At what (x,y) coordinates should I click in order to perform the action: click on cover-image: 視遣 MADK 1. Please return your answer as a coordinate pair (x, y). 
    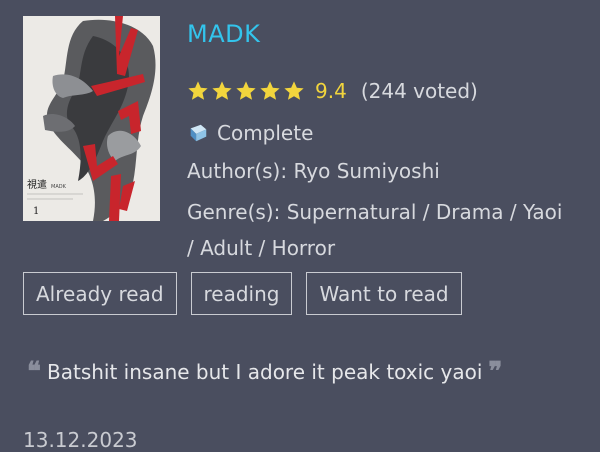
    Looking at the image, I should click on (91, 118).